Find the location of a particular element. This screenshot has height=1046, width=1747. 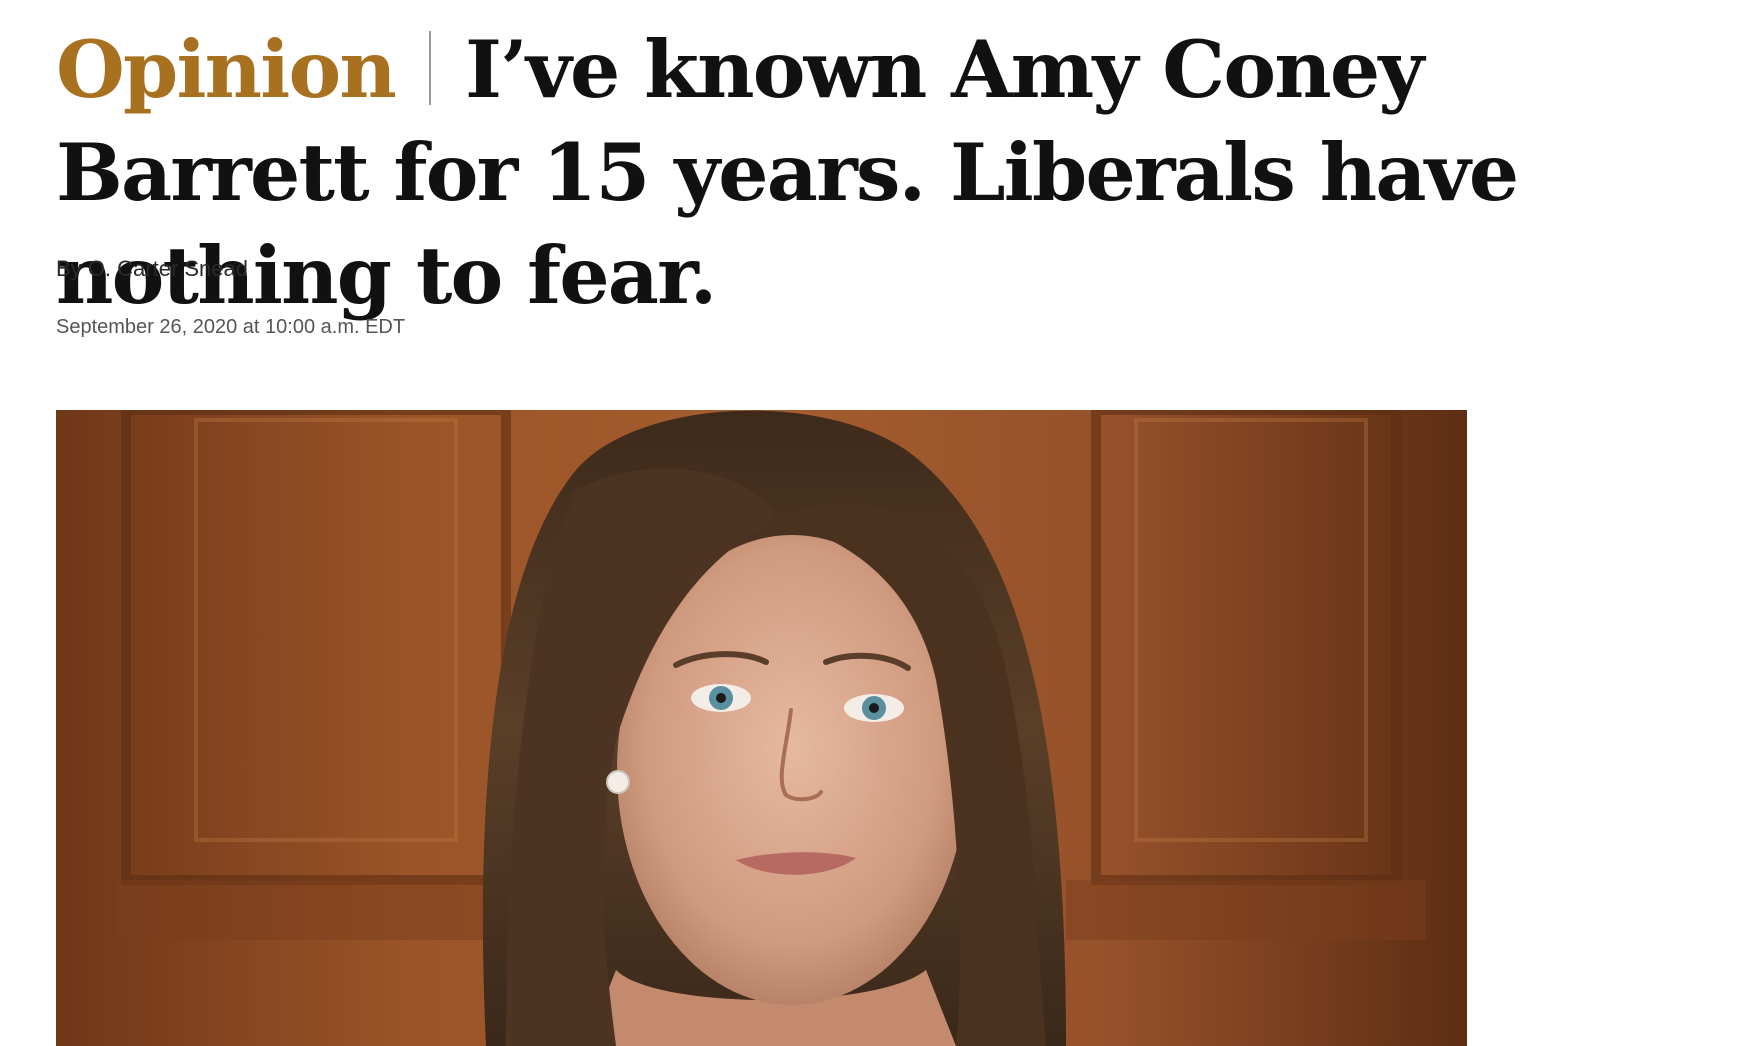

byline: By O. Carter Snead is located at coordinates (152, 269).